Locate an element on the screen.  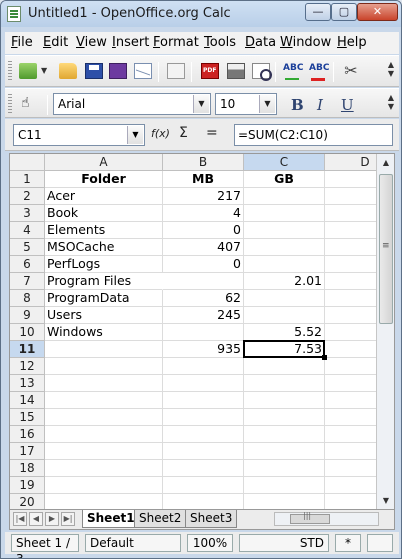
name-box: C11 ▼ is located at coordinates (79, 135).